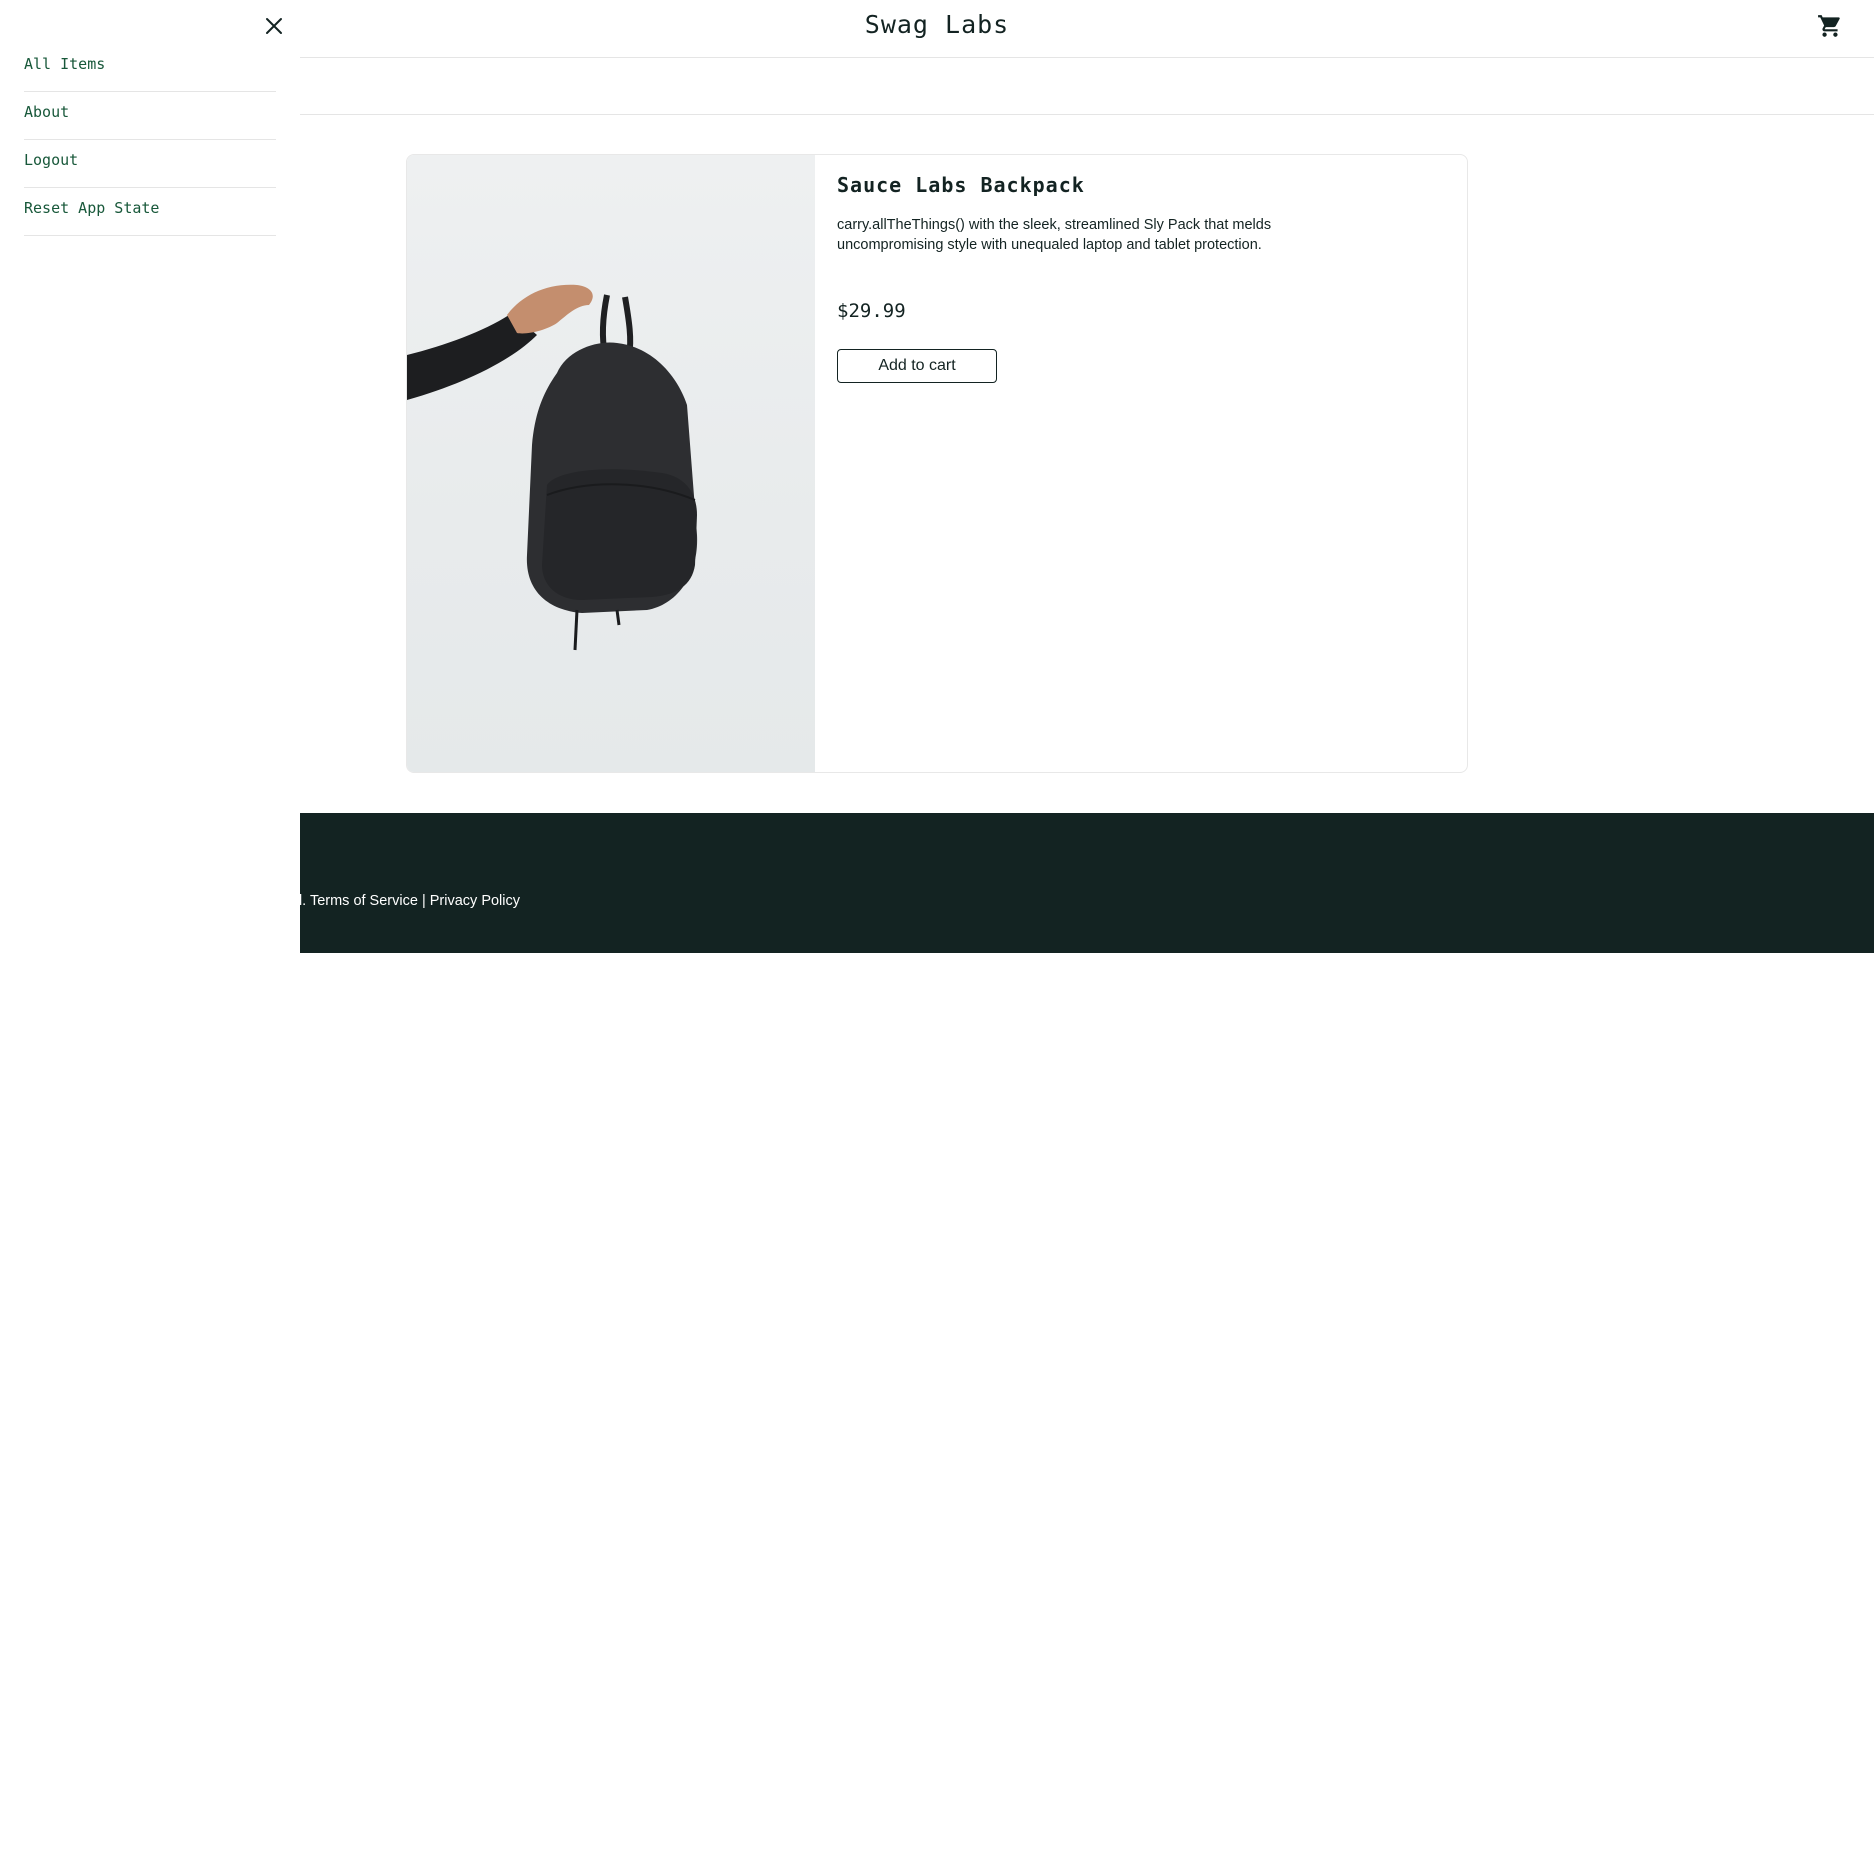  I want to click on shopping-cart-icon, so click(1830, 26).